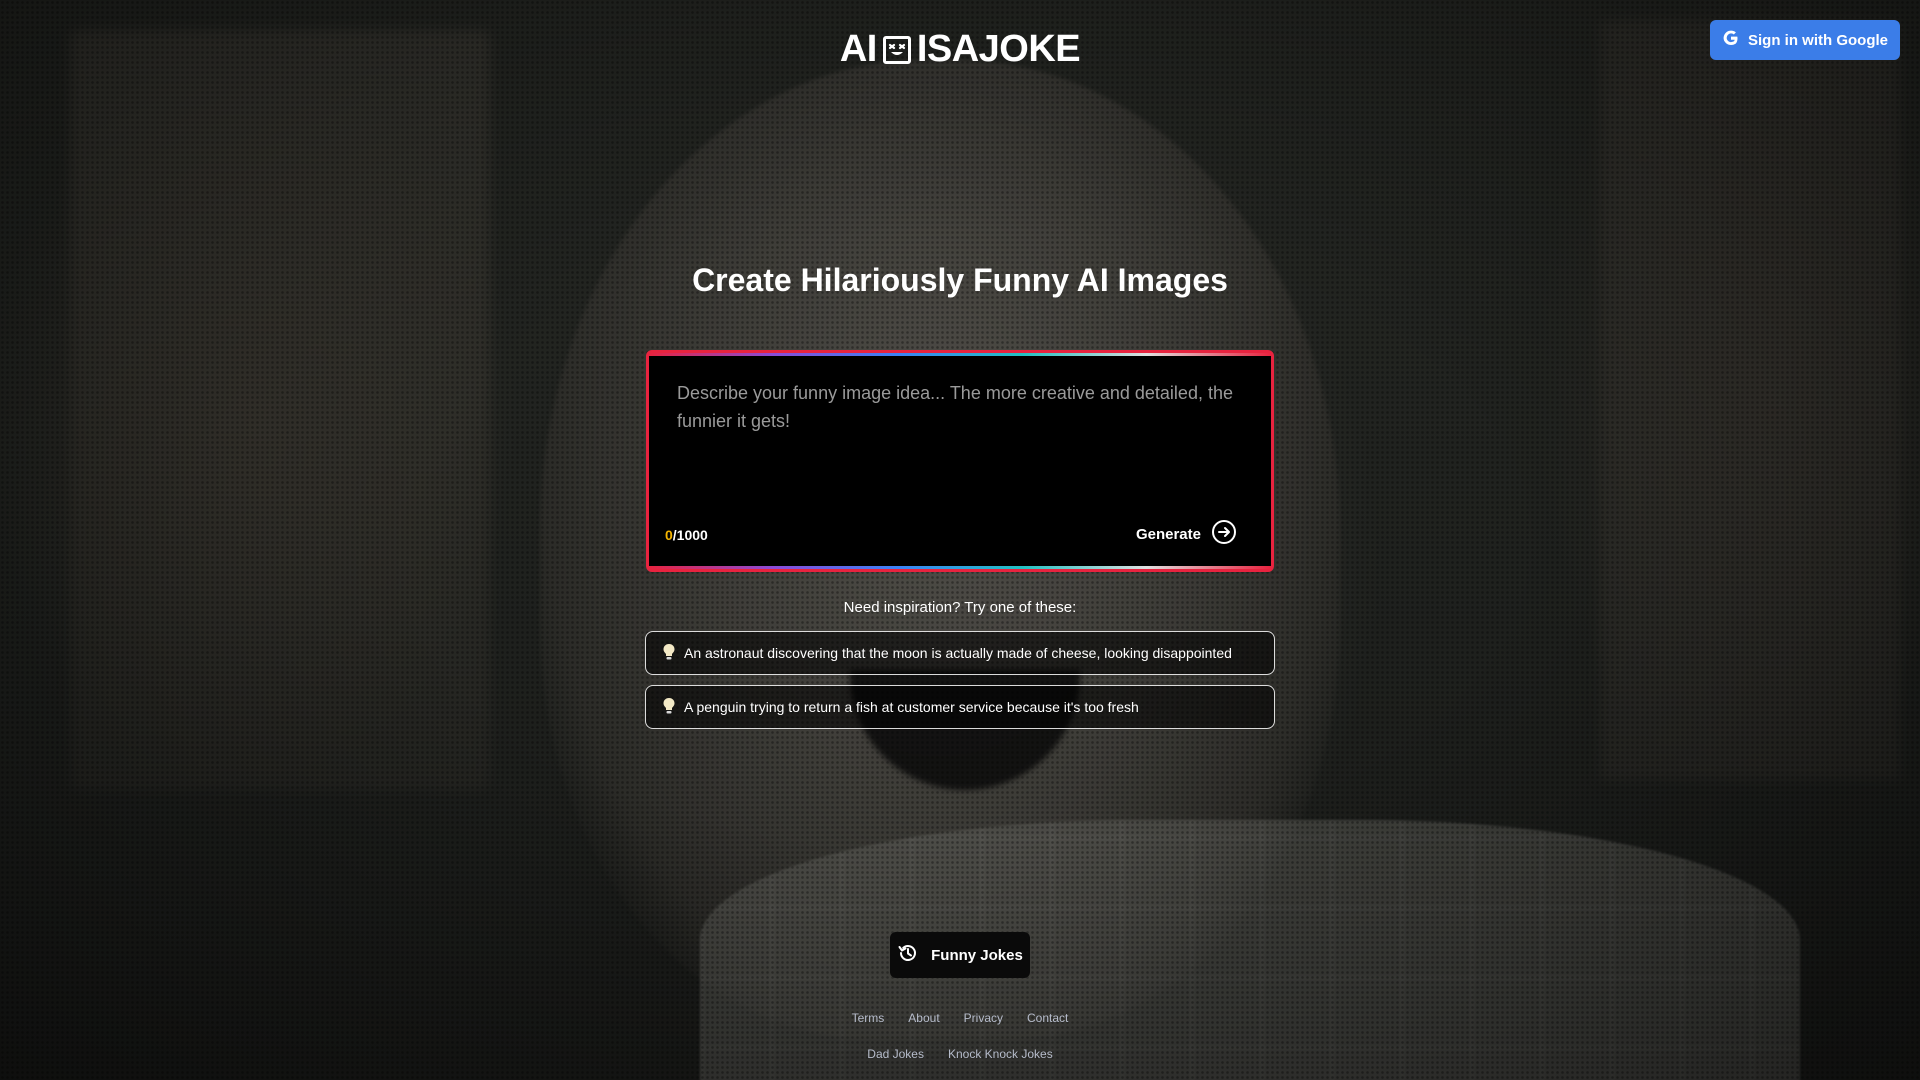  I want to click on footer-links: Terms About Privacy Contact, so click(960, 1018).